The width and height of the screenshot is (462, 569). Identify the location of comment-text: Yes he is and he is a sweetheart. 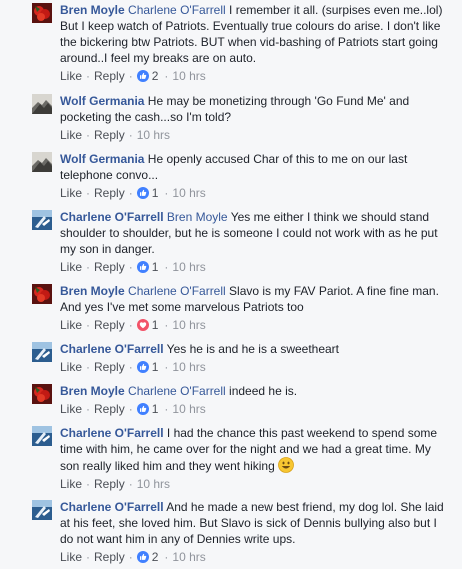
(251, 349).